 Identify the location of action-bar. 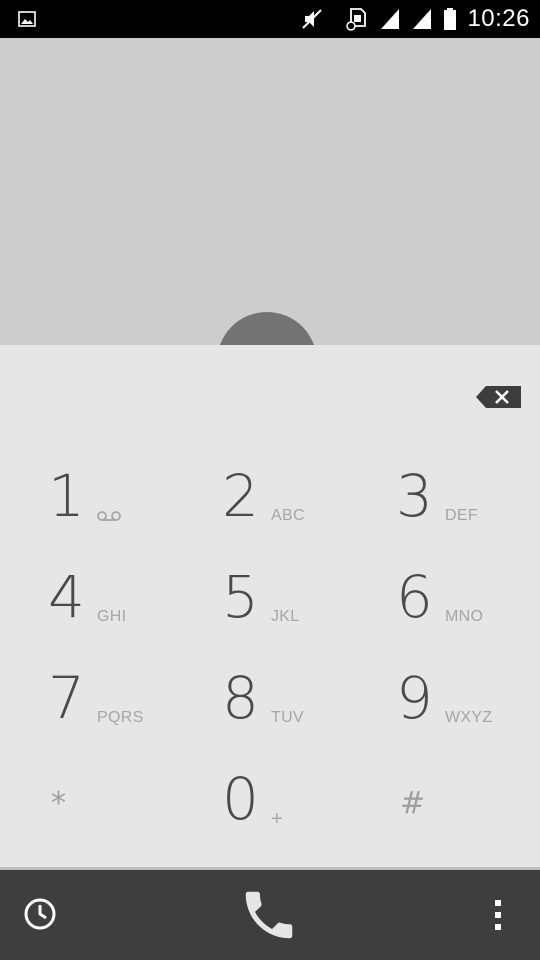
(270, 915).